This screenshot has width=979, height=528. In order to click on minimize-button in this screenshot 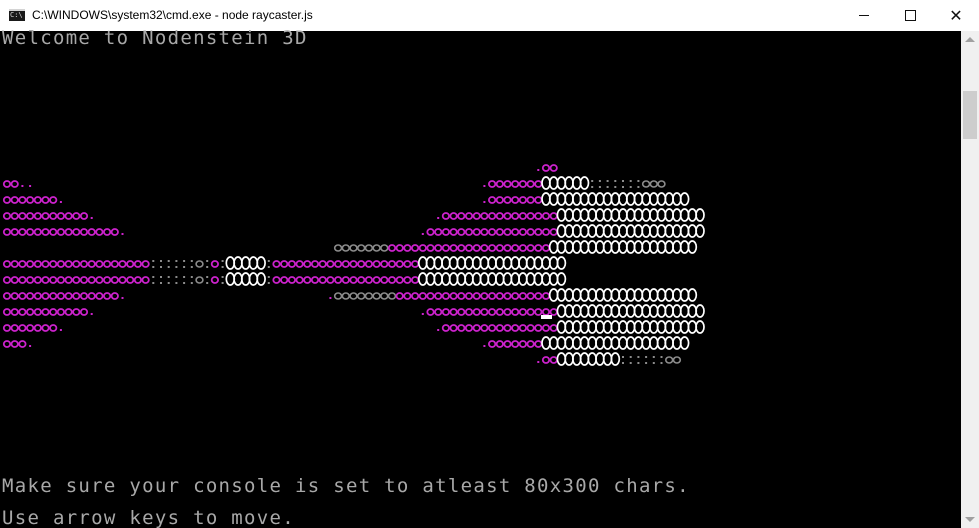, I will do `click(864, 15)`.